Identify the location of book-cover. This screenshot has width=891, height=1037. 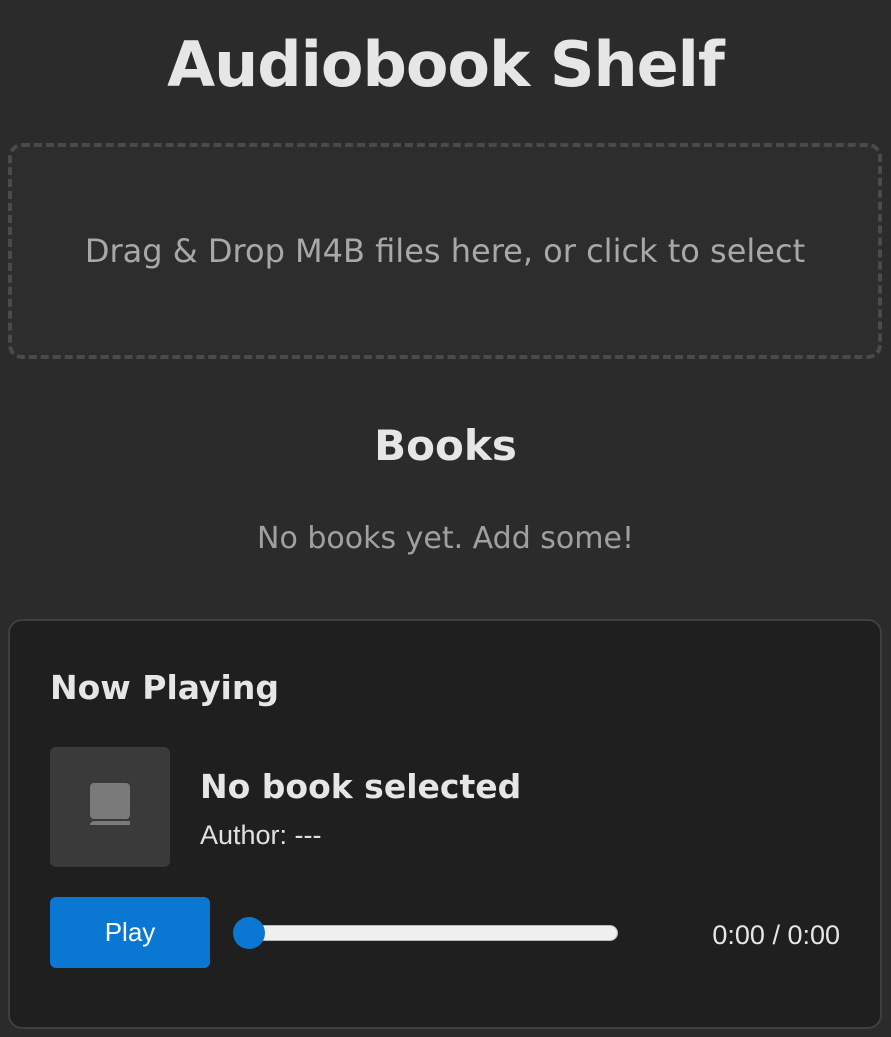
(110, 807).